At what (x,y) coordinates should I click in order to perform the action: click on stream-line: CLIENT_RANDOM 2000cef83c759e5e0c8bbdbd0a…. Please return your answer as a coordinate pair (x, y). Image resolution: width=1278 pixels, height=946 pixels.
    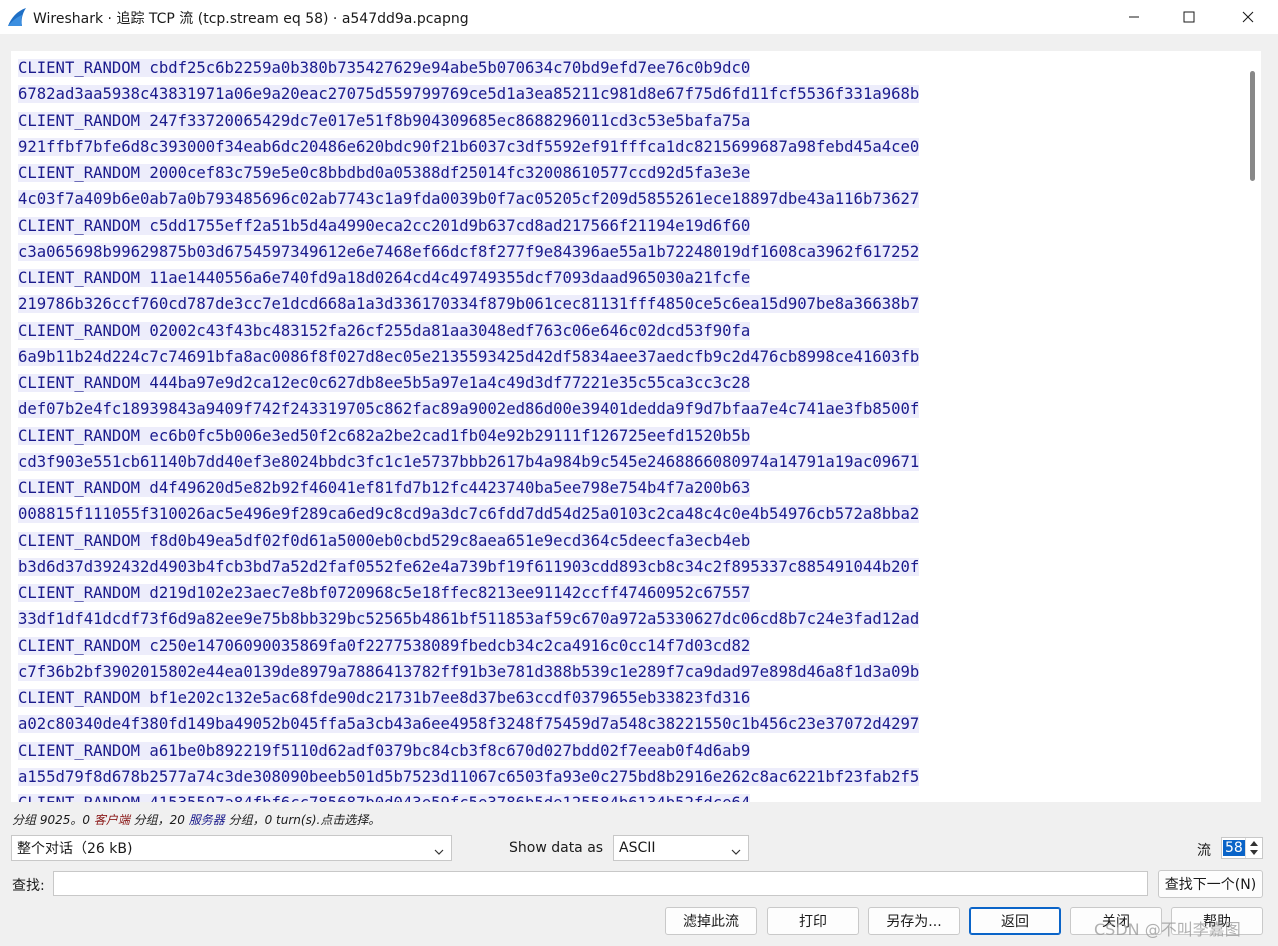
    Looking at the image, I should click on (384, 173).